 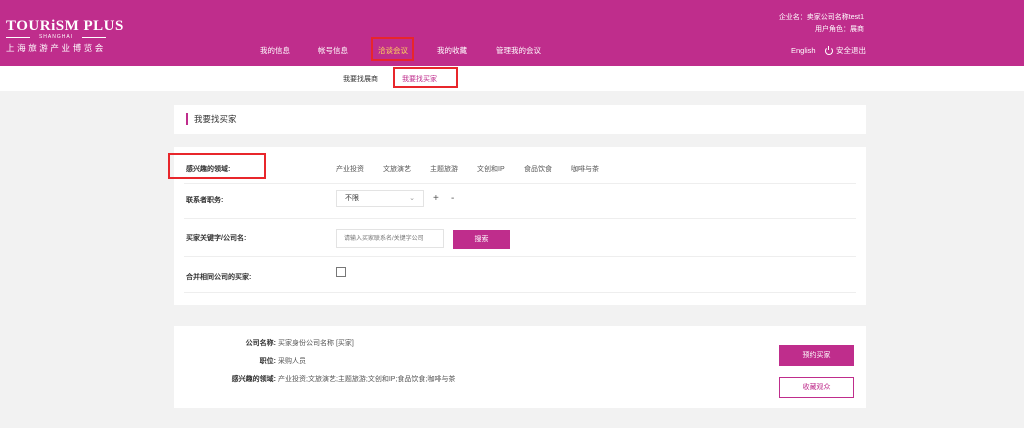 What do you see at coordinates (316, 343) in the screenshot?
I see `result-company-value: 买家身份公司名称 [买家]` at bounding box center [316, 343].